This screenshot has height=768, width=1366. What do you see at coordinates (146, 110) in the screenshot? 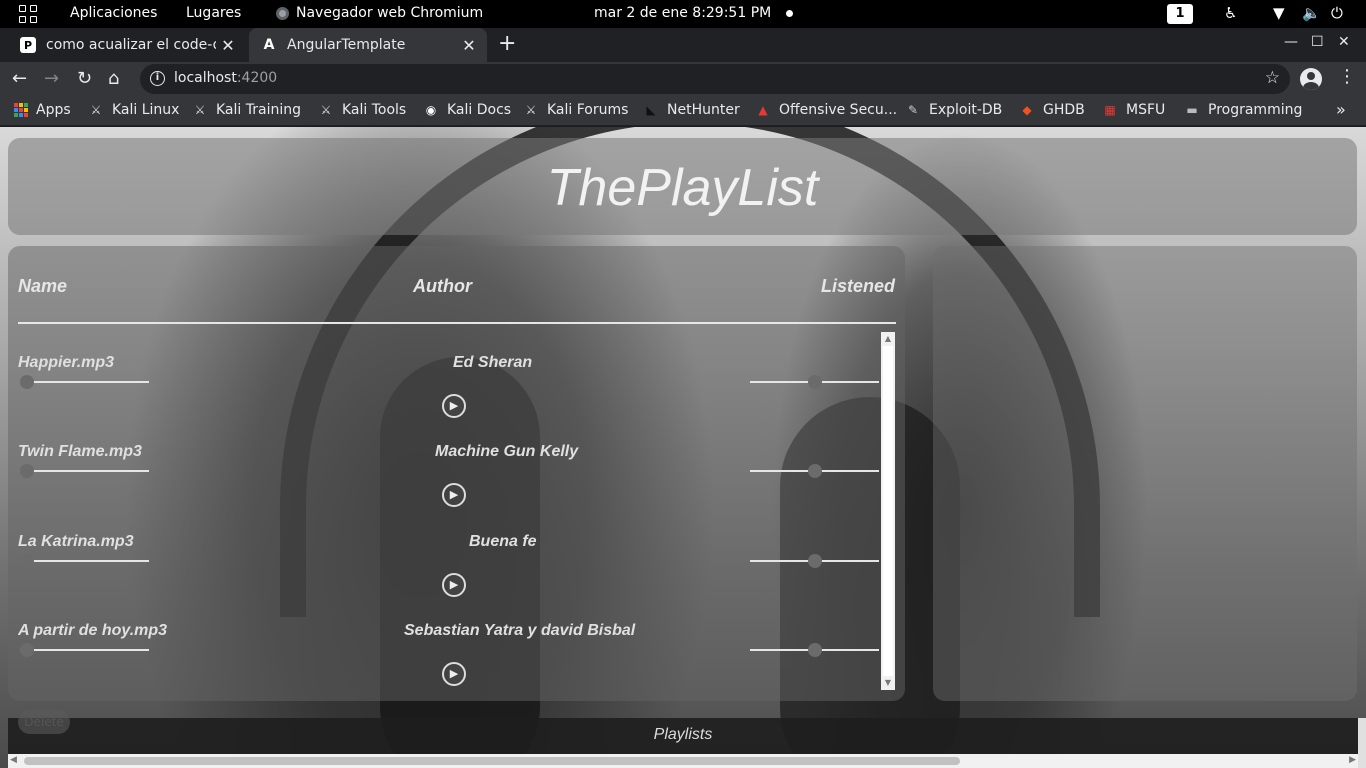
I see `bookmark-label: Kali Linux` at bounding box center [146, 110].